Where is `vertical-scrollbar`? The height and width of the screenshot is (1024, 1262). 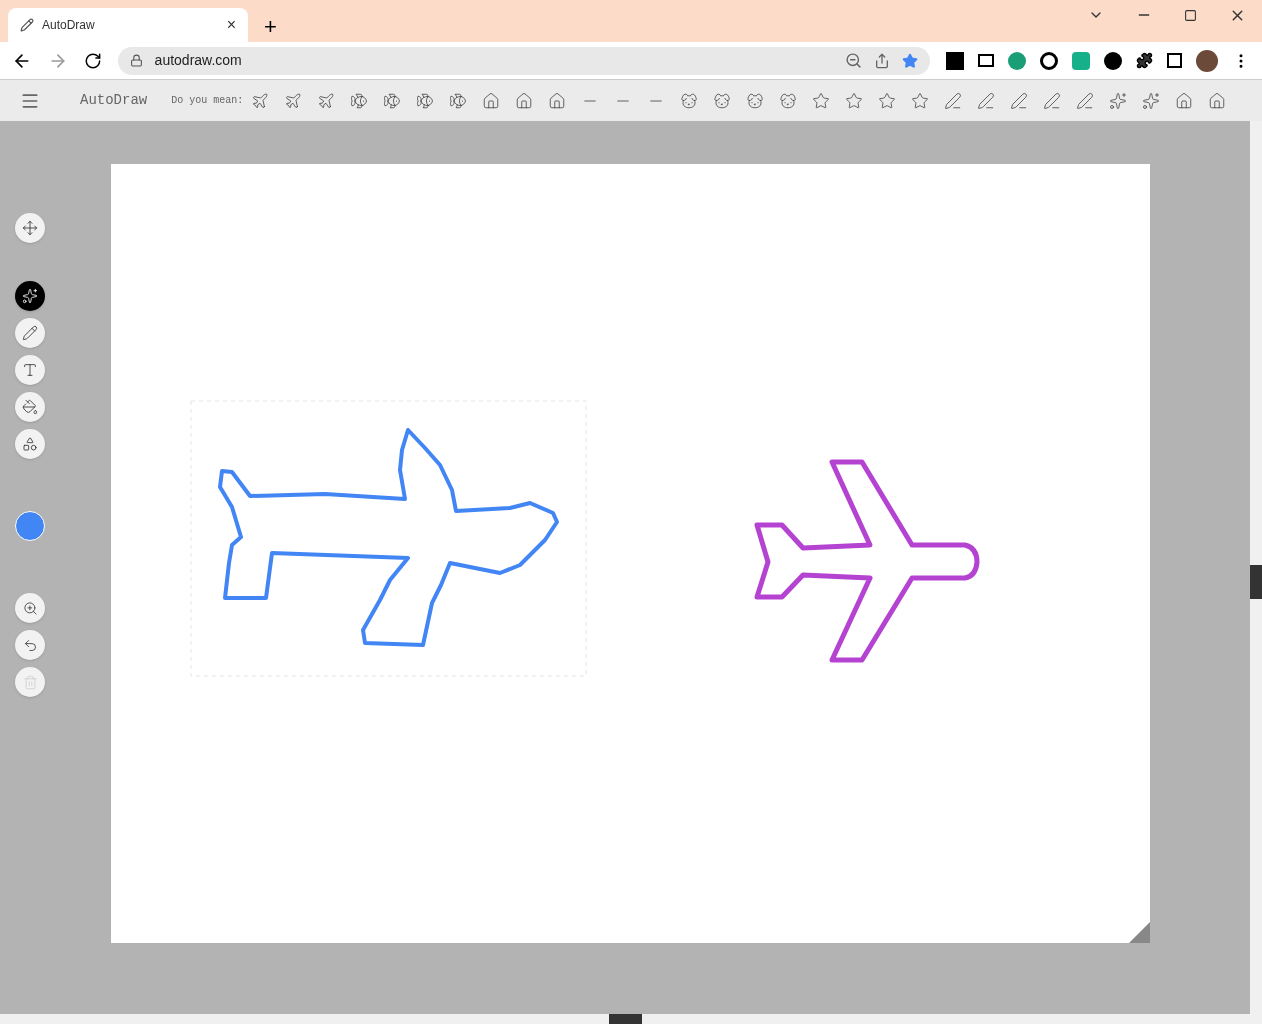 vertical-scrollbar is located at coordinates (1256, 572).